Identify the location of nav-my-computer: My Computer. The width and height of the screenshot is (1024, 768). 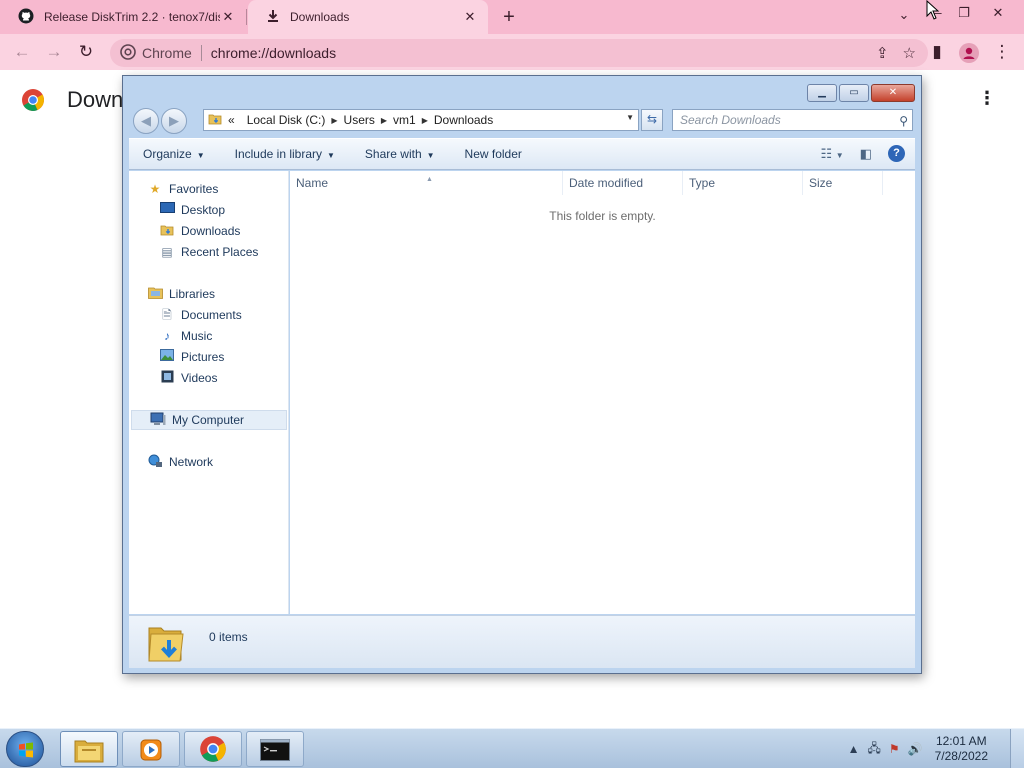
(209, 420).